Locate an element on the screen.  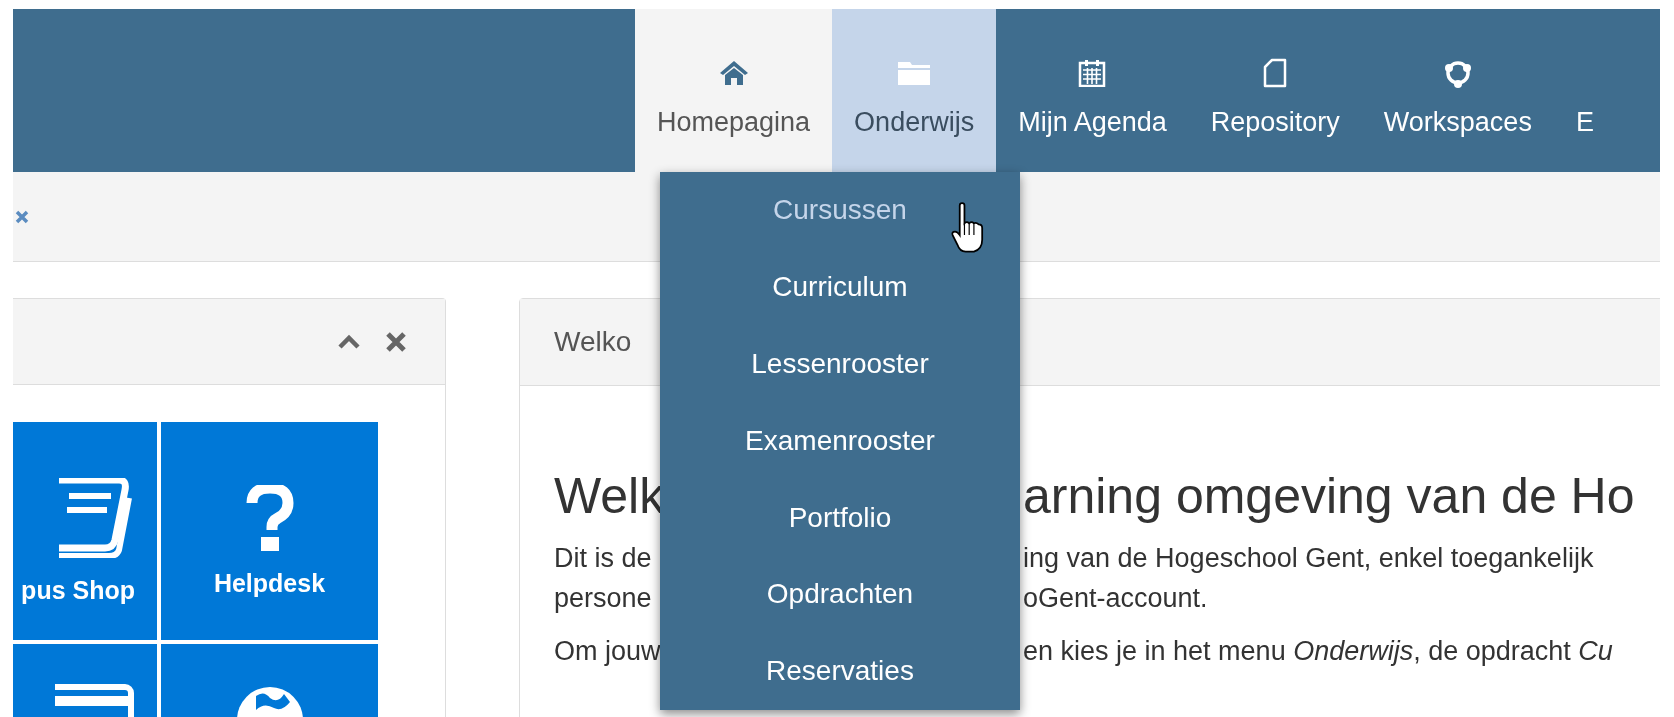
body-text: ing van de Hogeschool Gent, enkel toegankelijk is located at coordinates (1308, 558).